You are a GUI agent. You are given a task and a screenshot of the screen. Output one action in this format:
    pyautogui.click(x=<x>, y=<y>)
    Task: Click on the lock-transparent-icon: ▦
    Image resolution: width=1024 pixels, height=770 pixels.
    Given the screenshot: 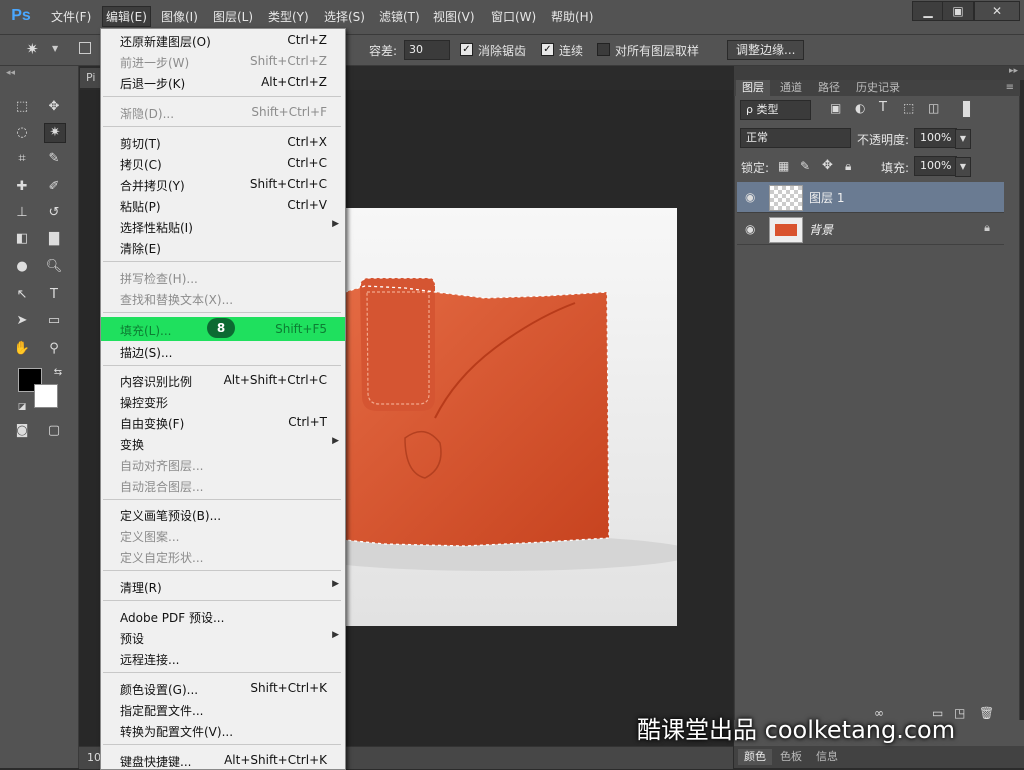 What is the action you would take?
    pyautogui.click(x=783, y=166)
    